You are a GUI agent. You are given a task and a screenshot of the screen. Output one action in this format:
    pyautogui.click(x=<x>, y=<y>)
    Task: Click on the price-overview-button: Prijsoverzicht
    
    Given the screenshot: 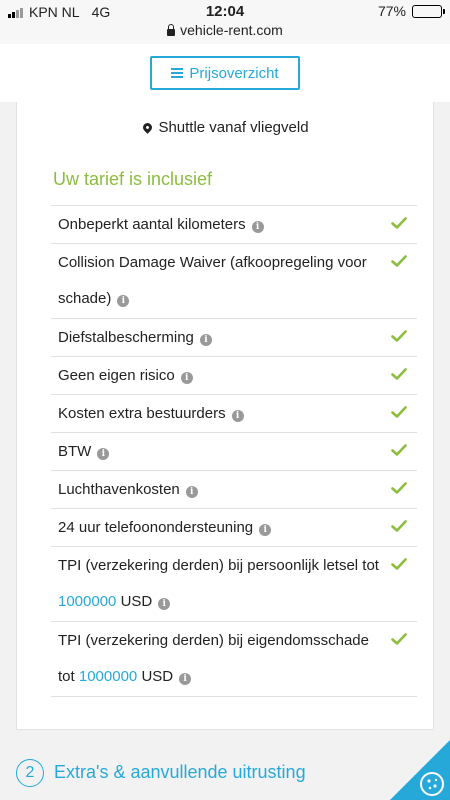 What is the action you would take?
    pyautogui.click(x=225, y=73)
    